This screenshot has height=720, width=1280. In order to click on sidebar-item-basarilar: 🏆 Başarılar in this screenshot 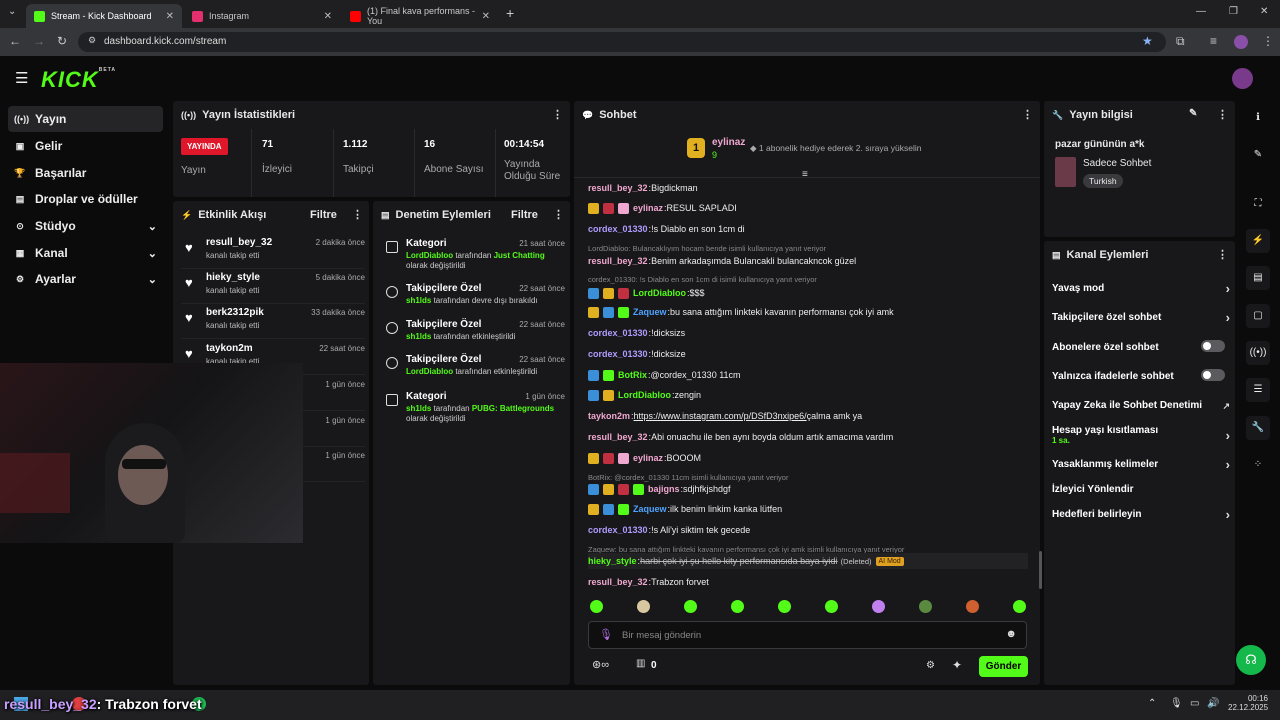, I will do `click(85, 173)`.